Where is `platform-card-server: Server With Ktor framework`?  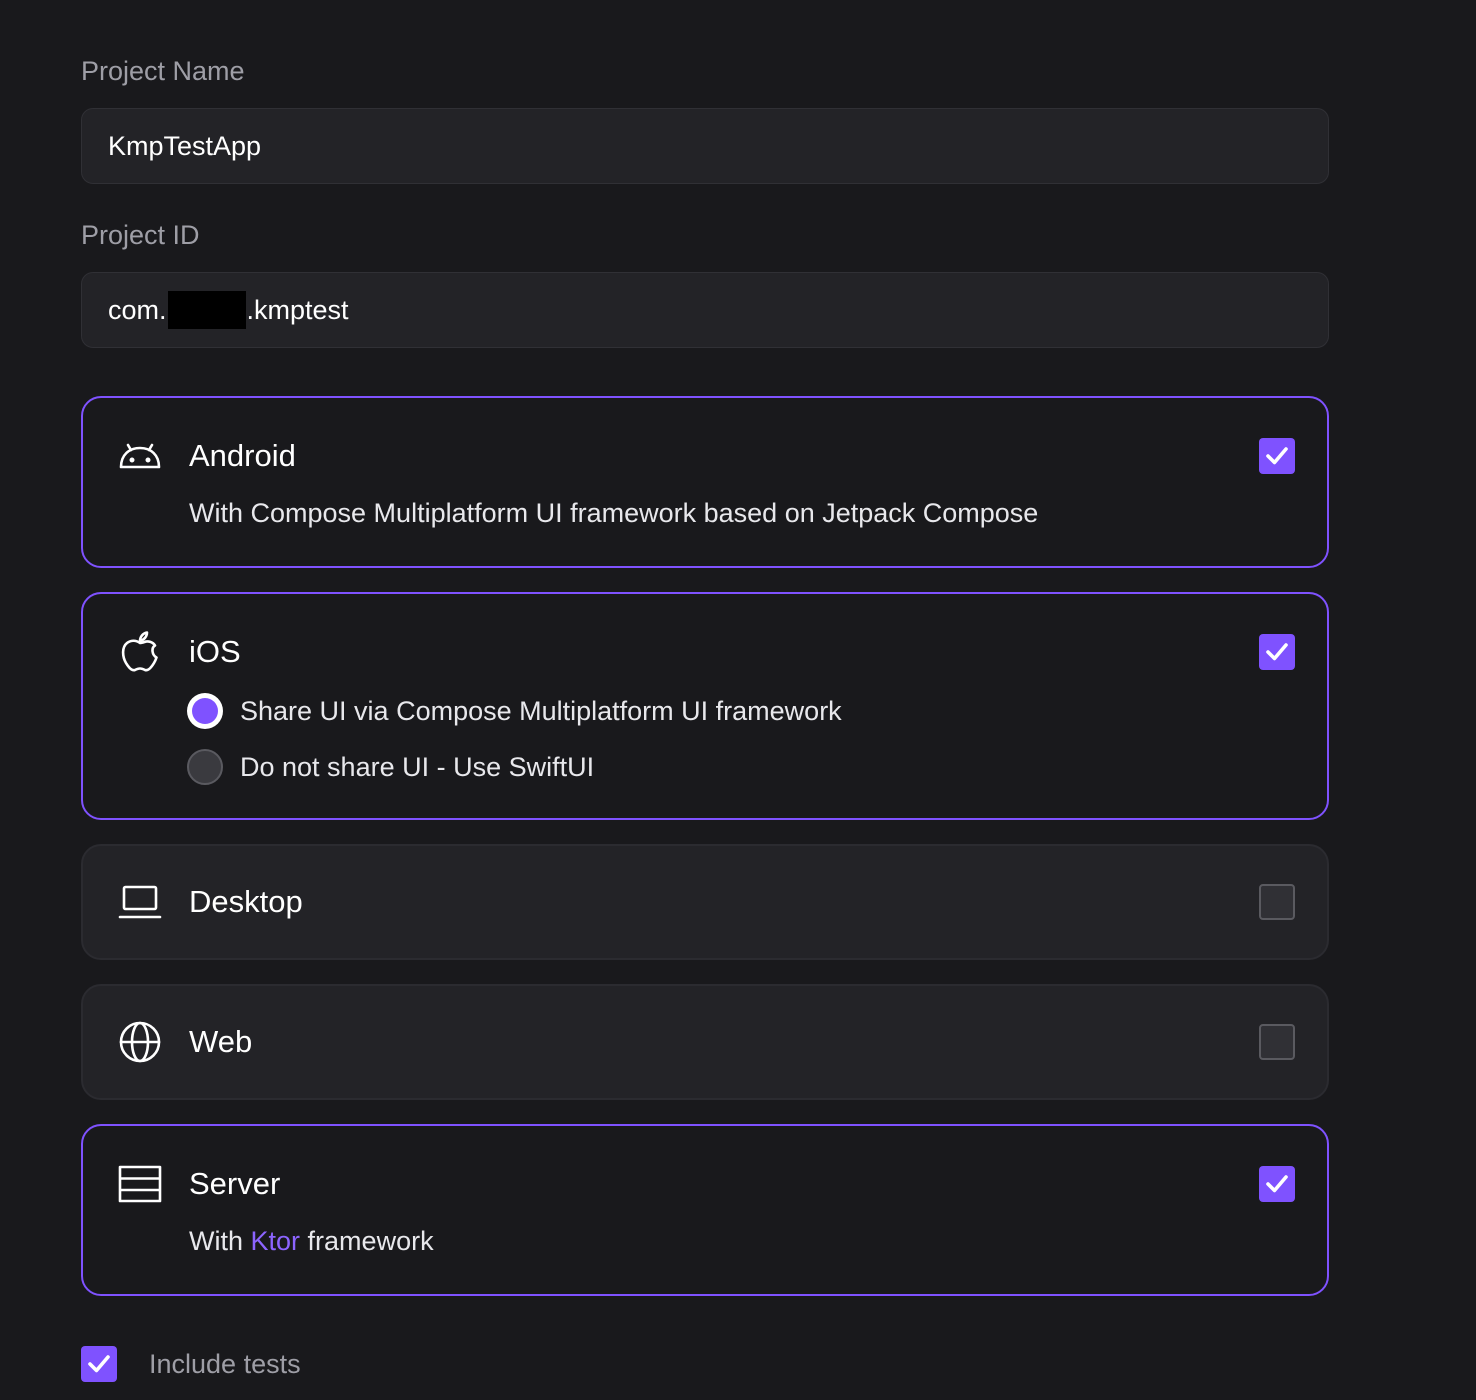
platform-card-server: Server With Ktor framework is located at coordinates (705, 1210).